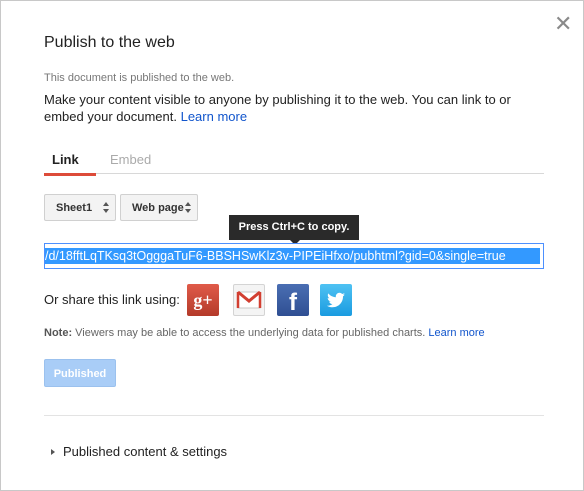  What do you see at coordinates (70, 164) in the screenshot?
I see `tab-link: Link` at bounding box center [70, 164].